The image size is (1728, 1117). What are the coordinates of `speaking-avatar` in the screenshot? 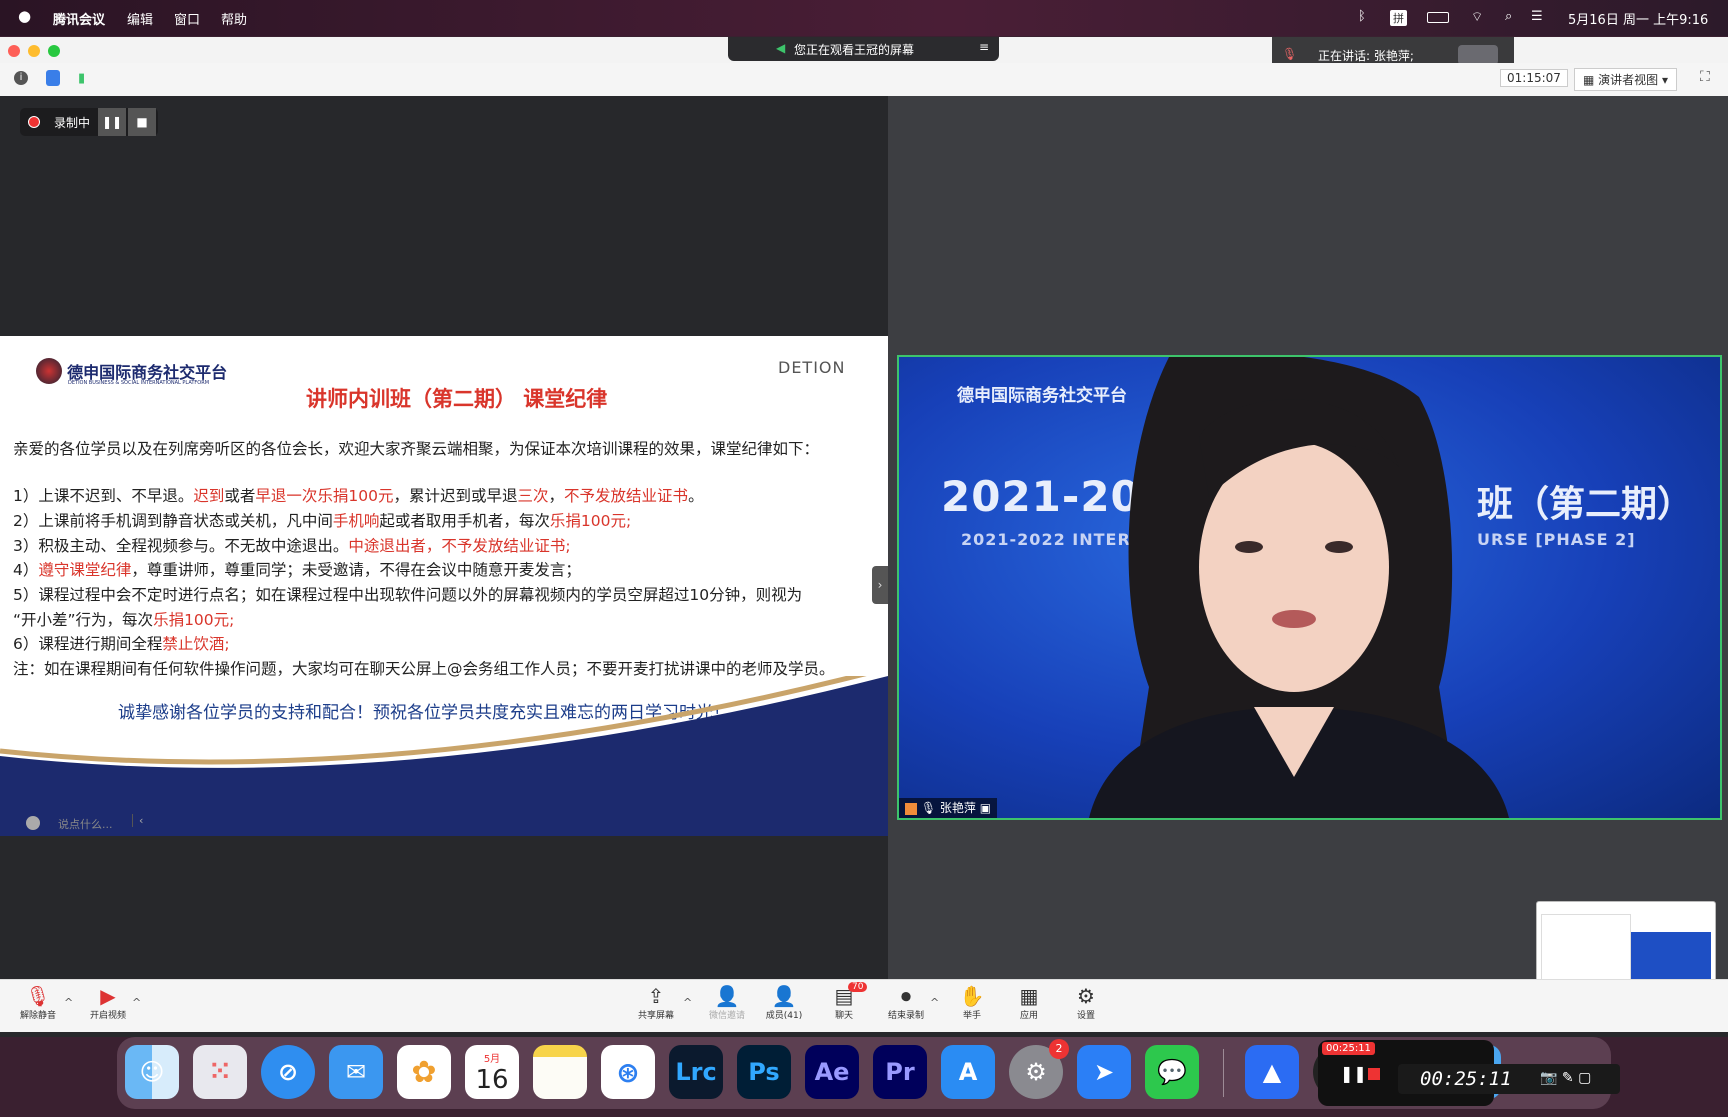 It's located at (1478, 55).